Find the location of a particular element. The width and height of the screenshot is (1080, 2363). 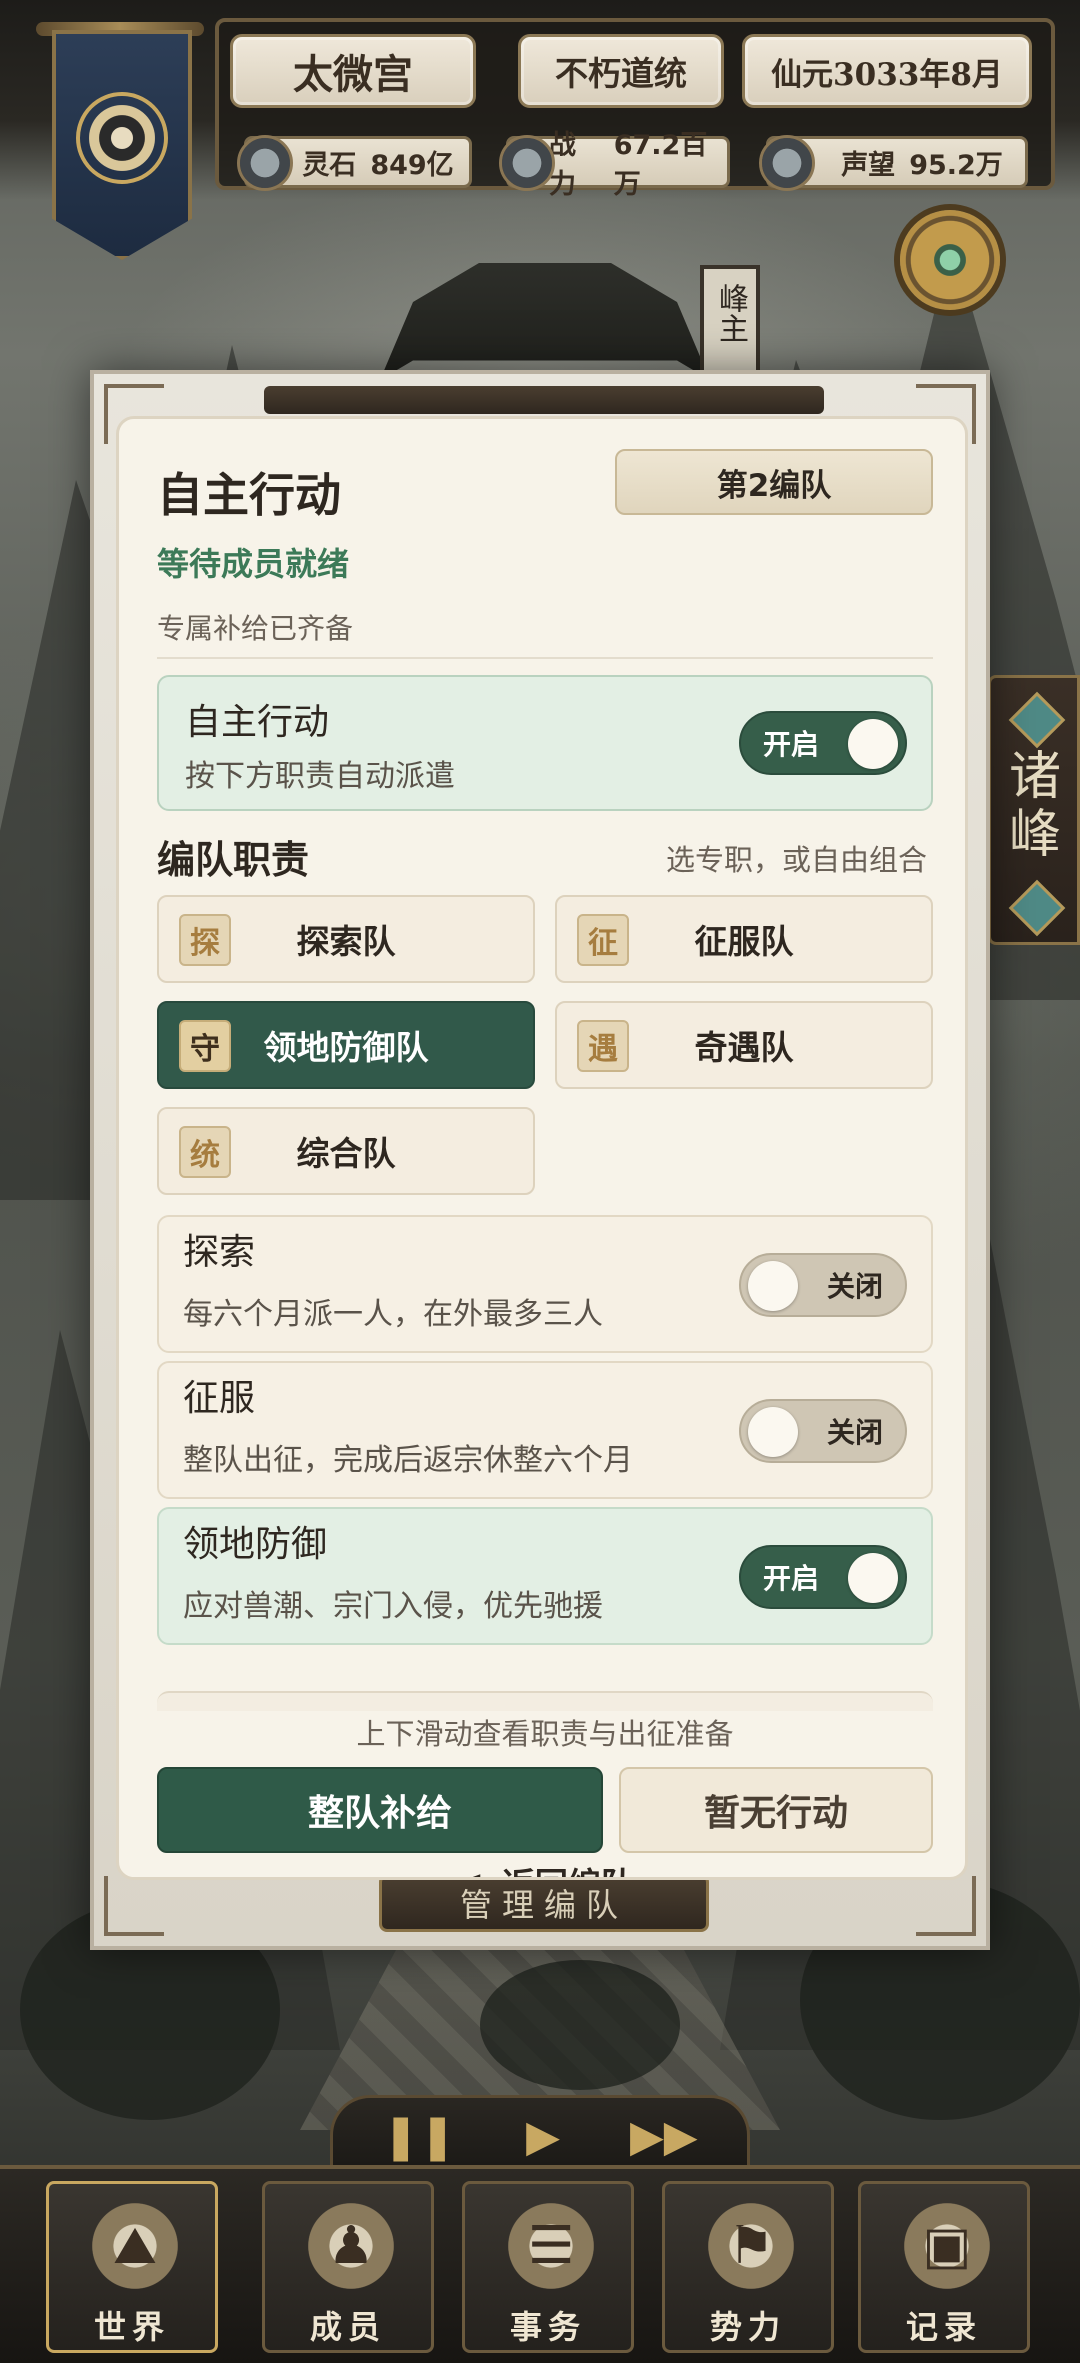

scroll-icon: ☰ is located at coordinates (551, 2246).